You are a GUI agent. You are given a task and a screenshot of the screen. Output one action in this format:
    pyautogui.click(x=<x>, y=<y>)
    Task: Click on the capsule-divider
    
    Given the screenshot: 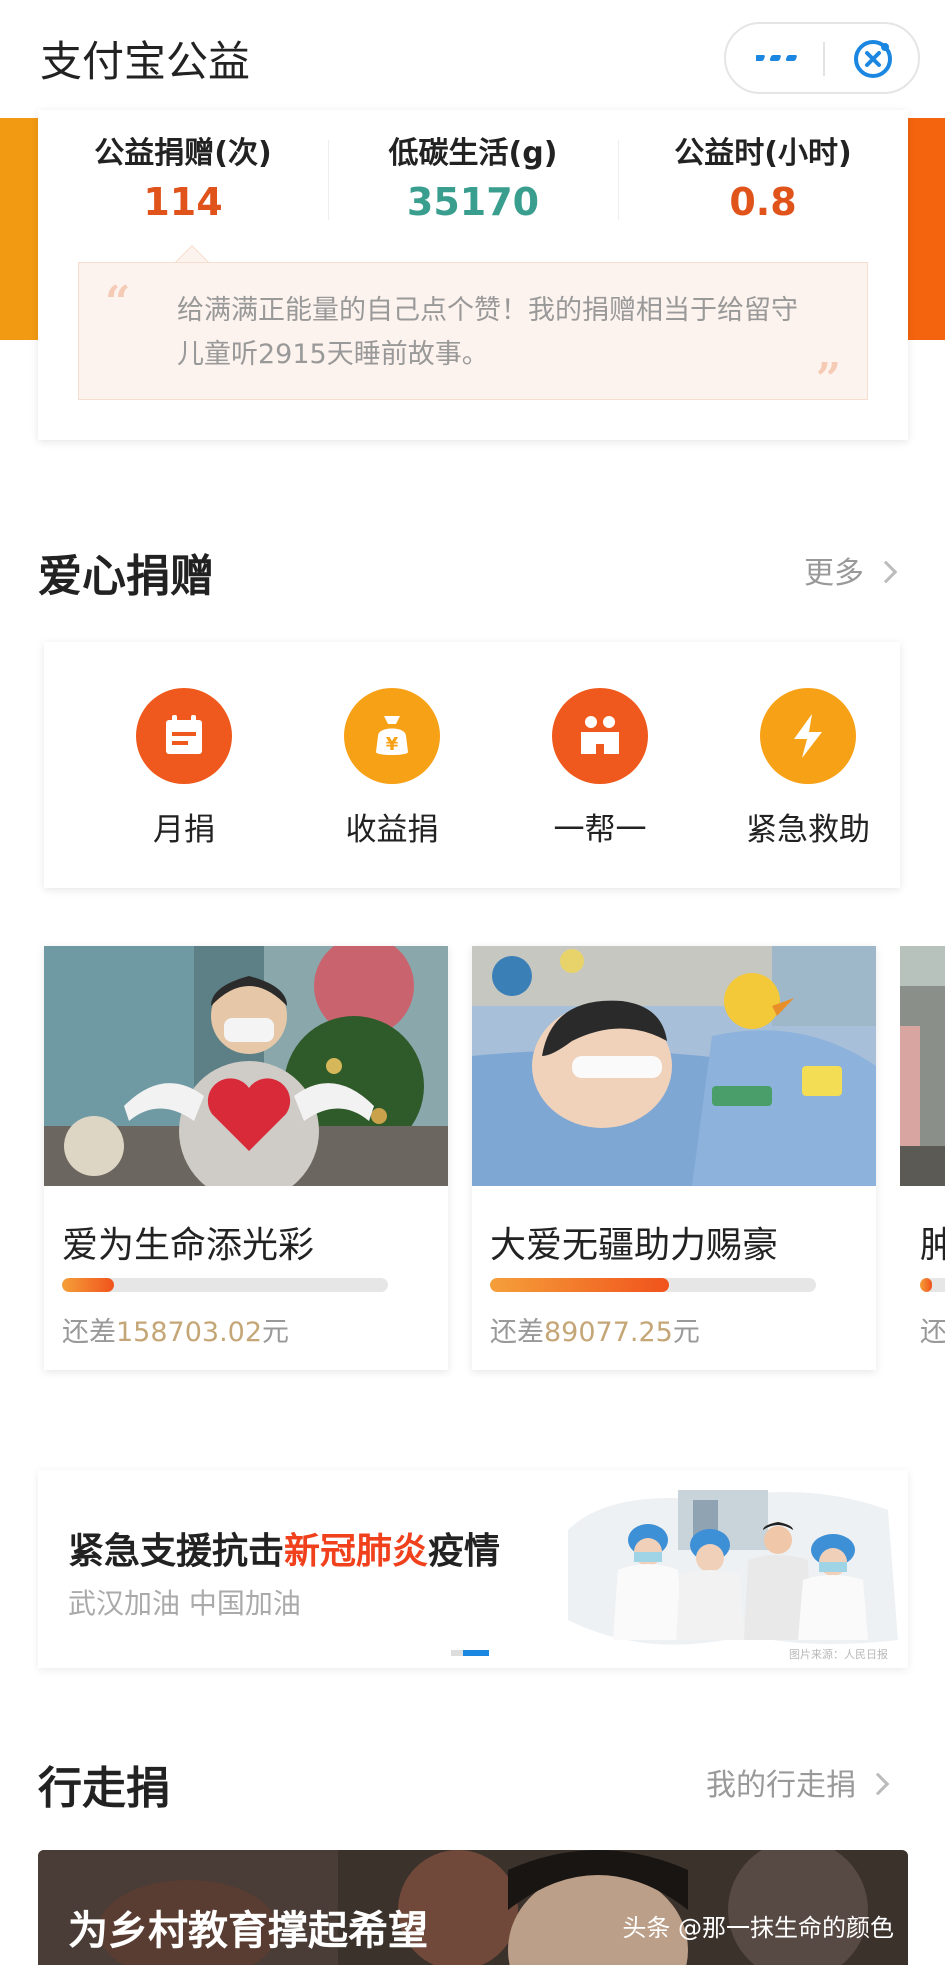 What is the action you would take?
    pyautogui.click(x=824, y=59)
    